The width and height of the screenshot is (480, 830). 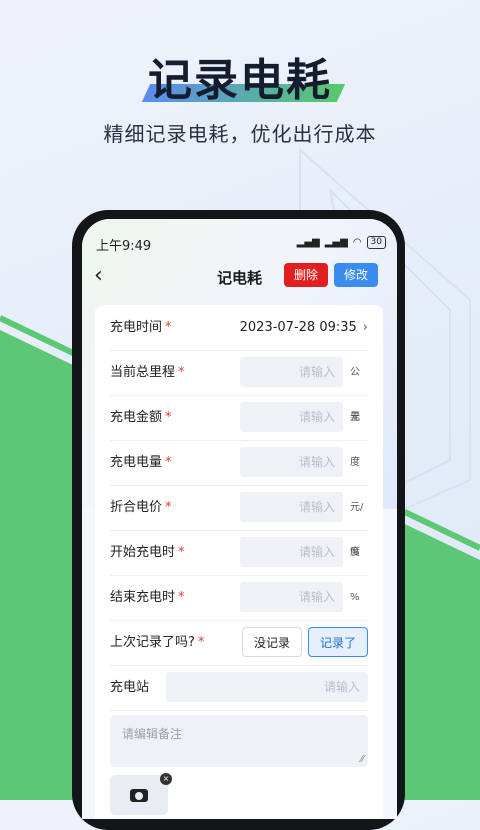 I want to click on last-recorded-label: 上次记录了吗? *, so click(x=157, y=642).